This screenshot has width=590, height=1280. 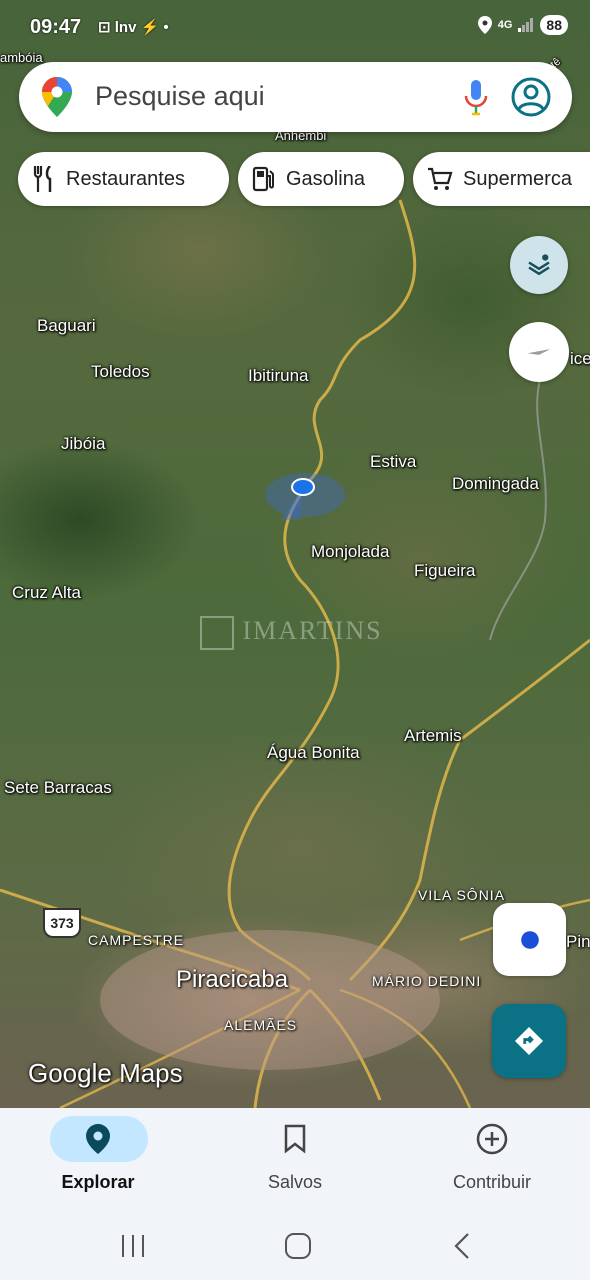 I want to click on gas-pump-icon, so click(x=263, y=179).